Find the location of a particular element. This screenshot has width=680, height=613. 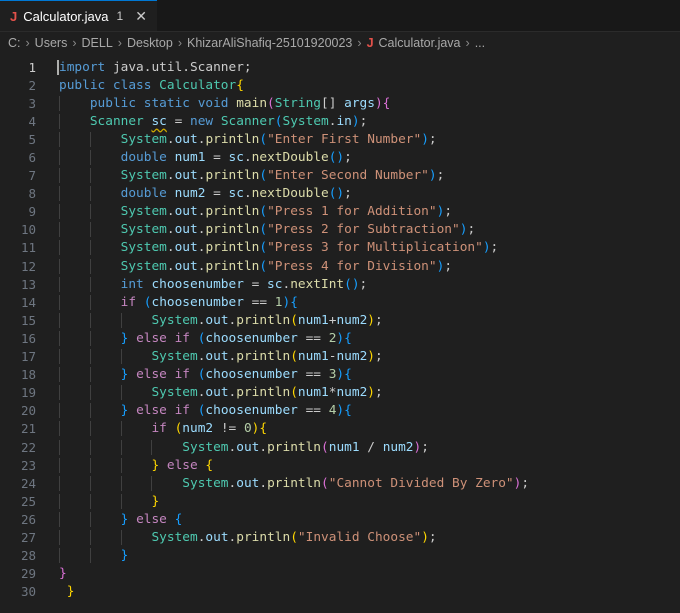

code-line: 17 System.out.println(num1-num2); is located at coordinates (340, 357).